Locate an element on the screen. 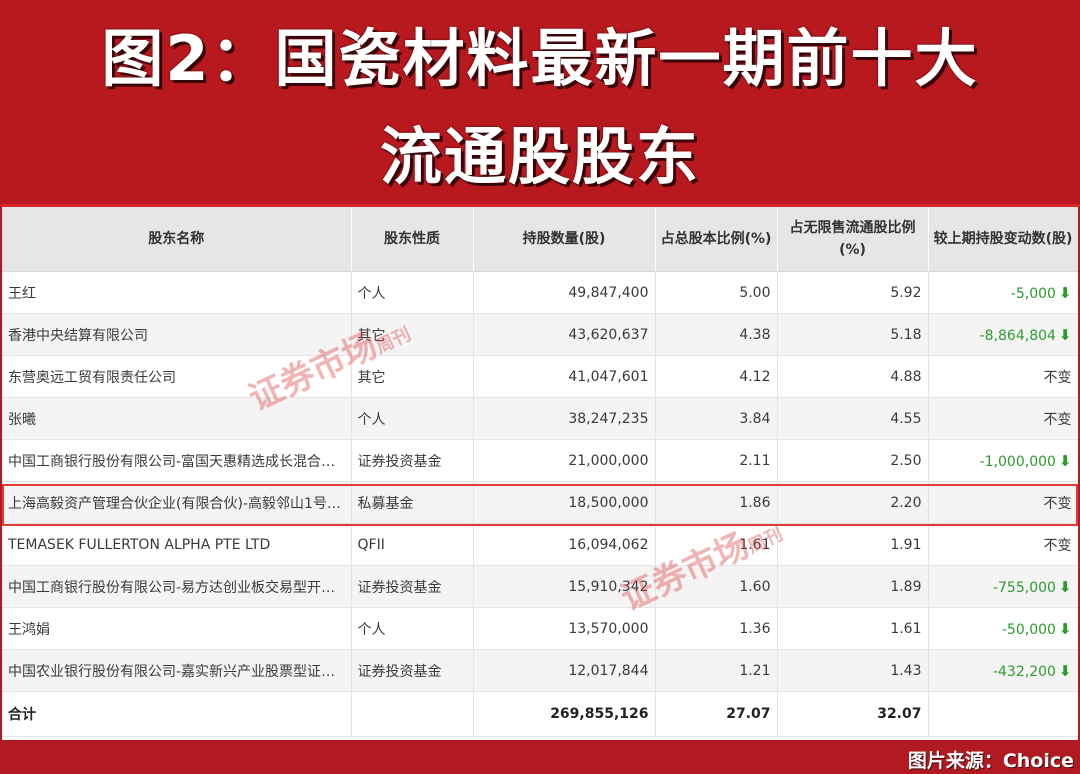  change-cell: -5,000 ⬇ is located at coordinates (1003, 292).